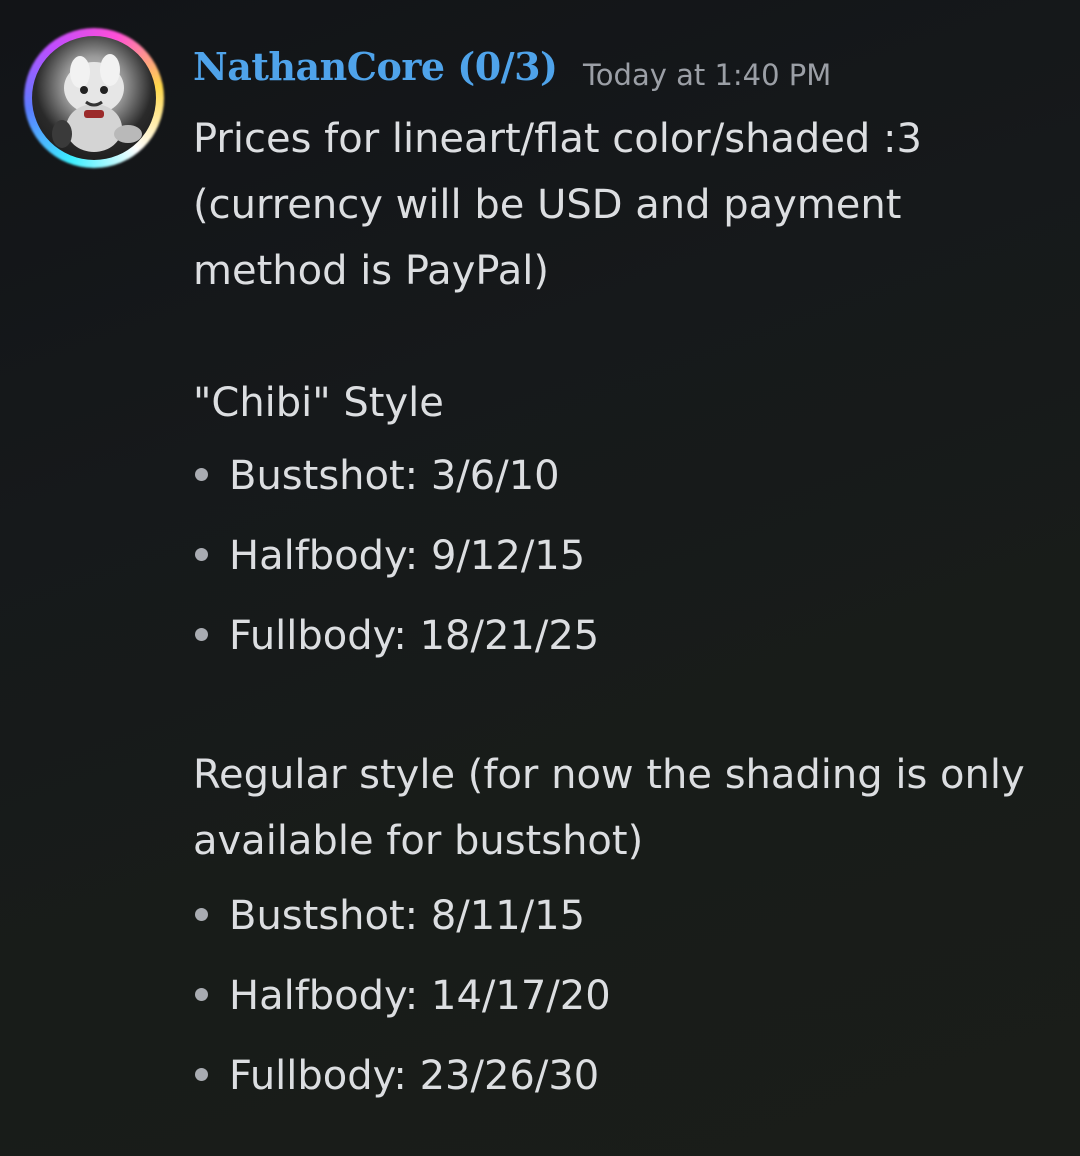  I want to click on list-item: Fullbody: 23/26/30, so click(623, 1076).